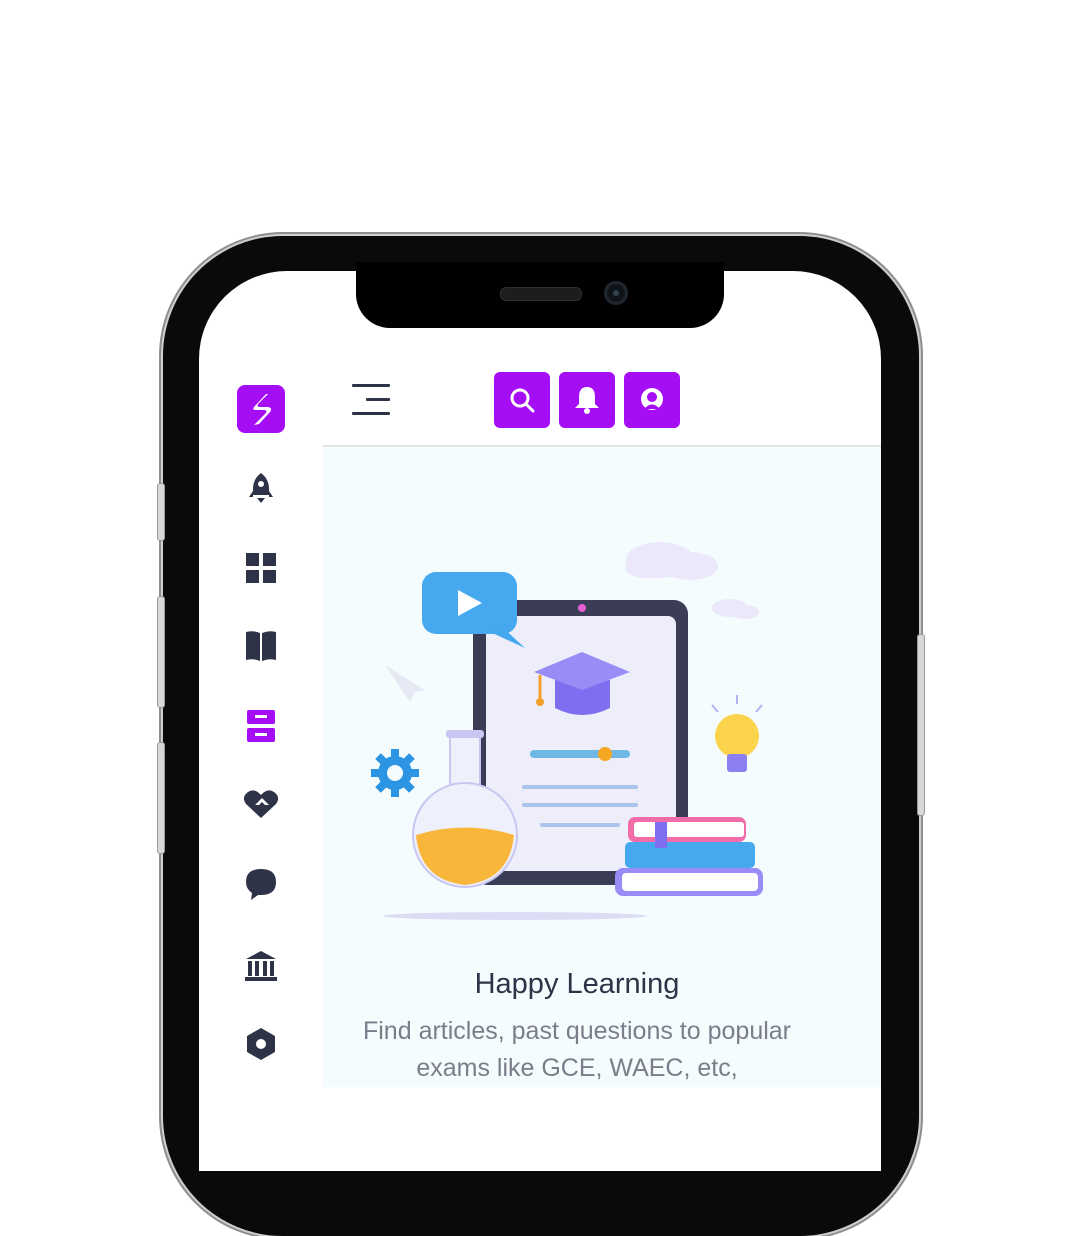 The width and height of the screenshot is (1080, 1236). I want to click on search-button, so click(522, 400).